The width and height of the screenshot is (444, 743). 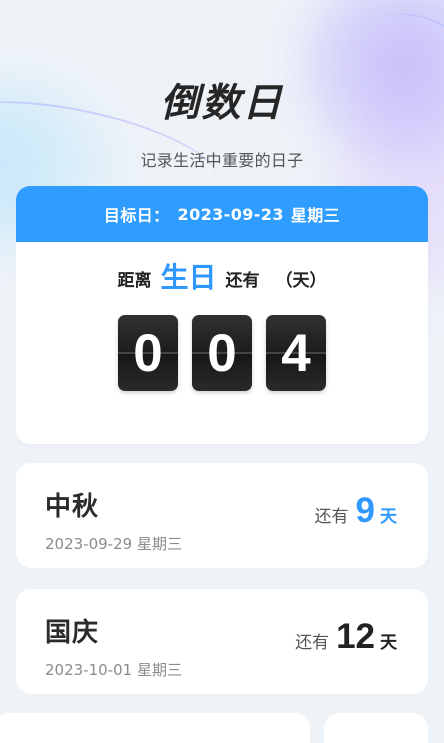 I want to click on remaining-days: 9, so click(x=365, y=510).